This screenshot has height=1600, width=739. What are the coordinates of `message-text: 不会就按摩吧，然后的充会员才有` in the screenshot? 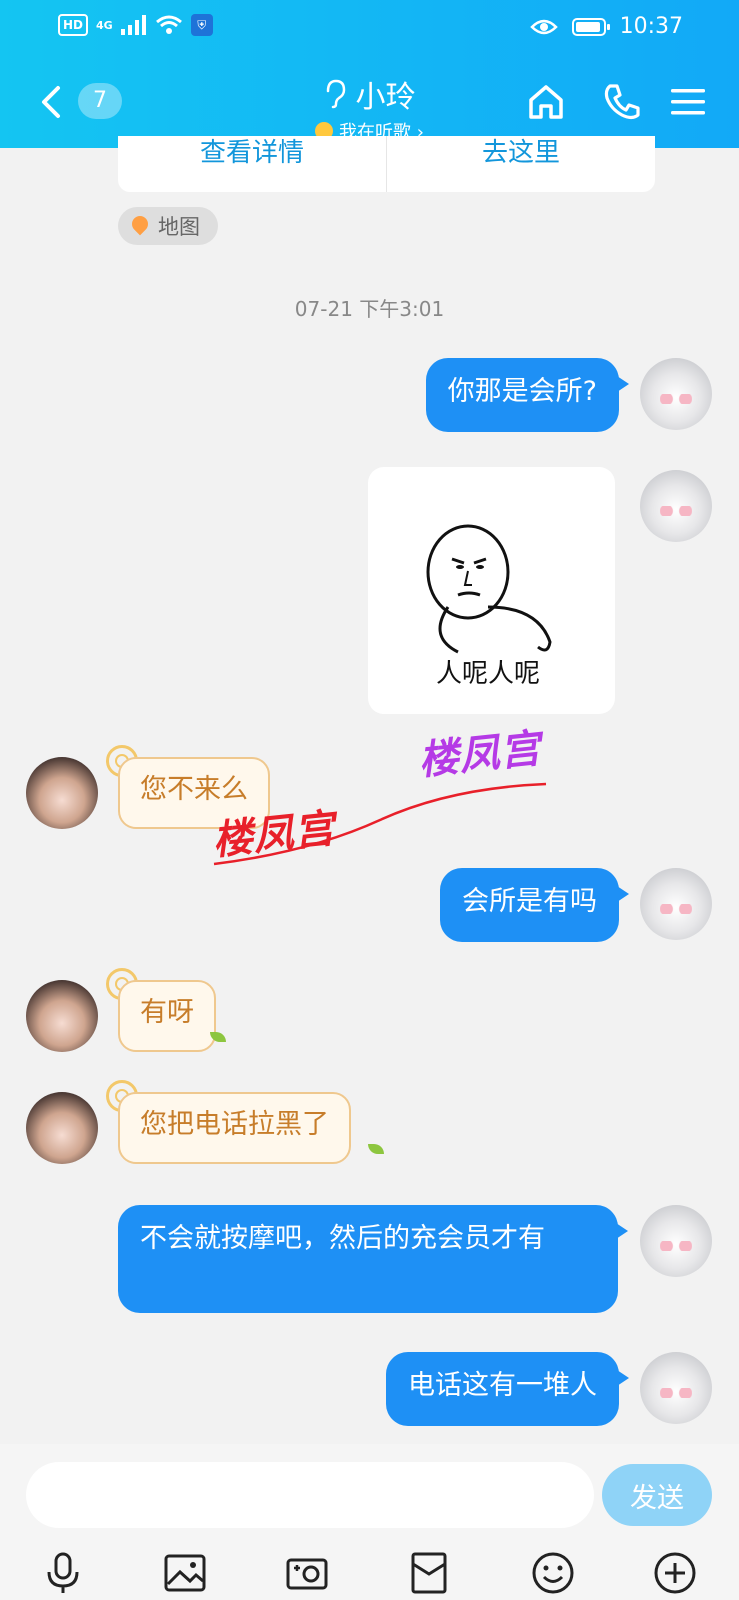 It's located at (342, 1238).